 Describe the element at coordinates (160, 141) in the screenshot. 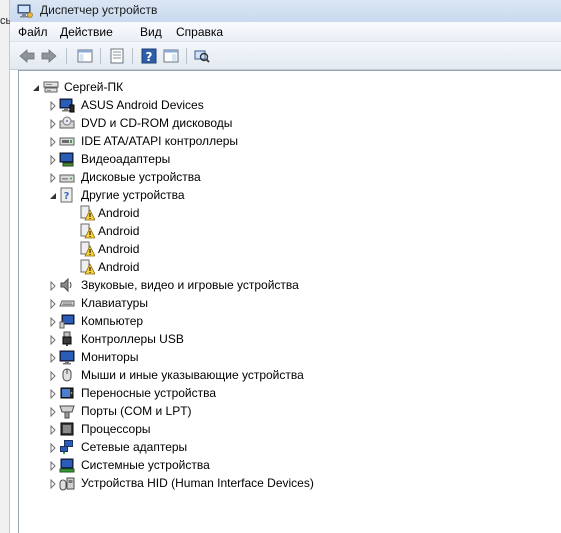

I see `node-label: IDE ATA/ATAPI контроллеры` at that location.